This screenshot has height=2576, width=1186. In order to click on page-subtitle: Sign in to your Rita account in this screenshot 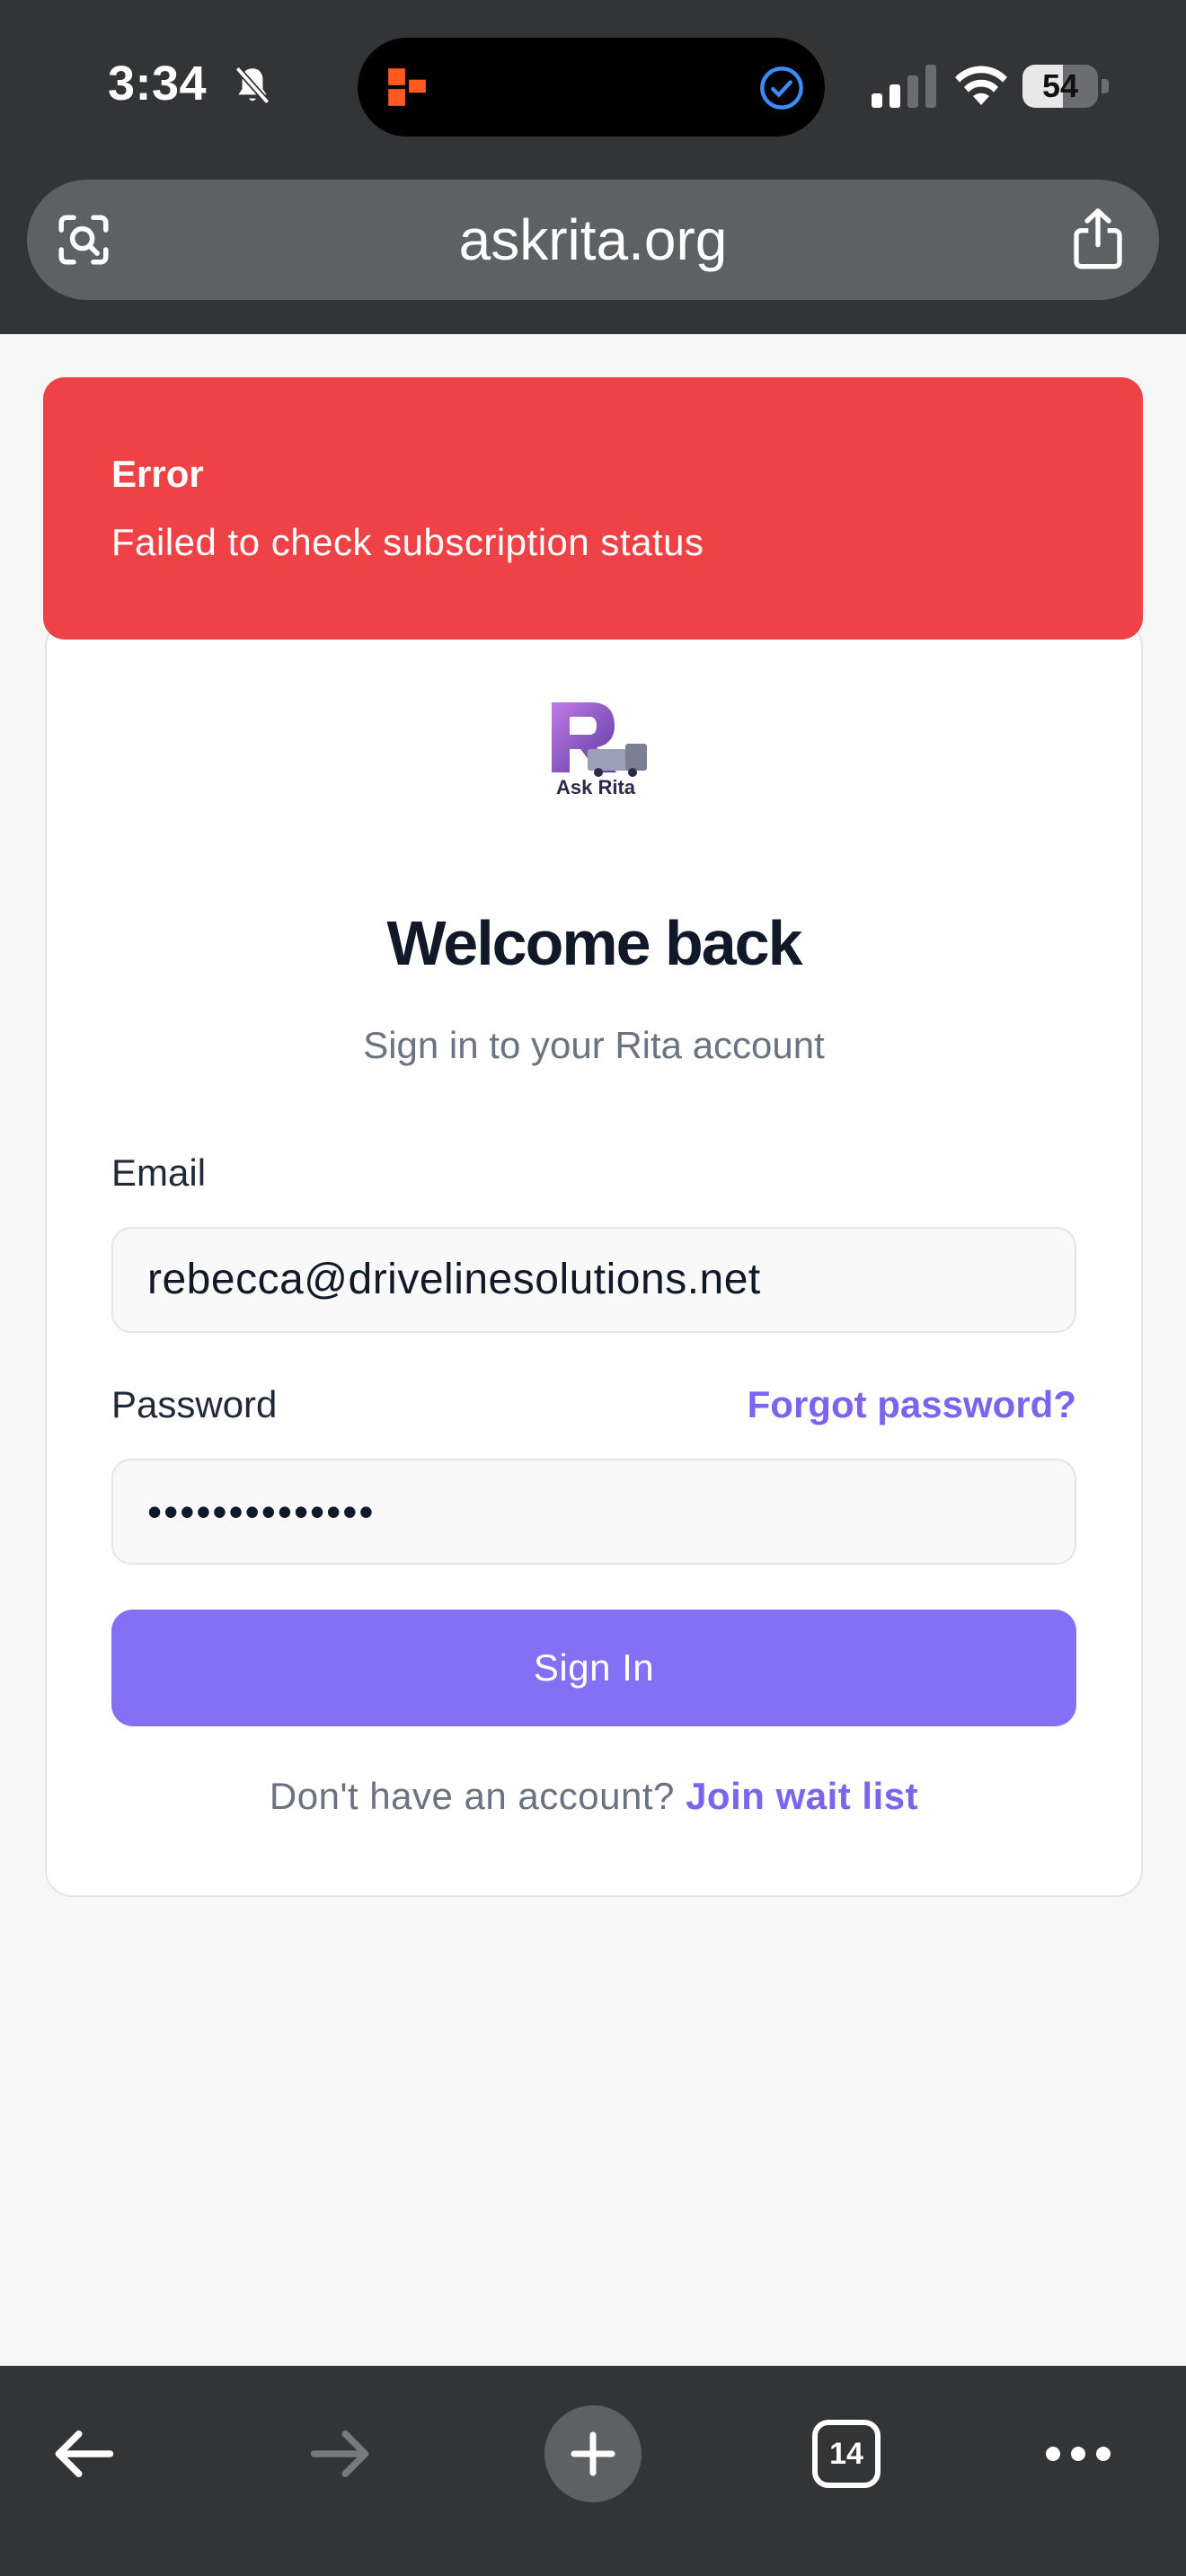, I will do `click(594, 1045)`.